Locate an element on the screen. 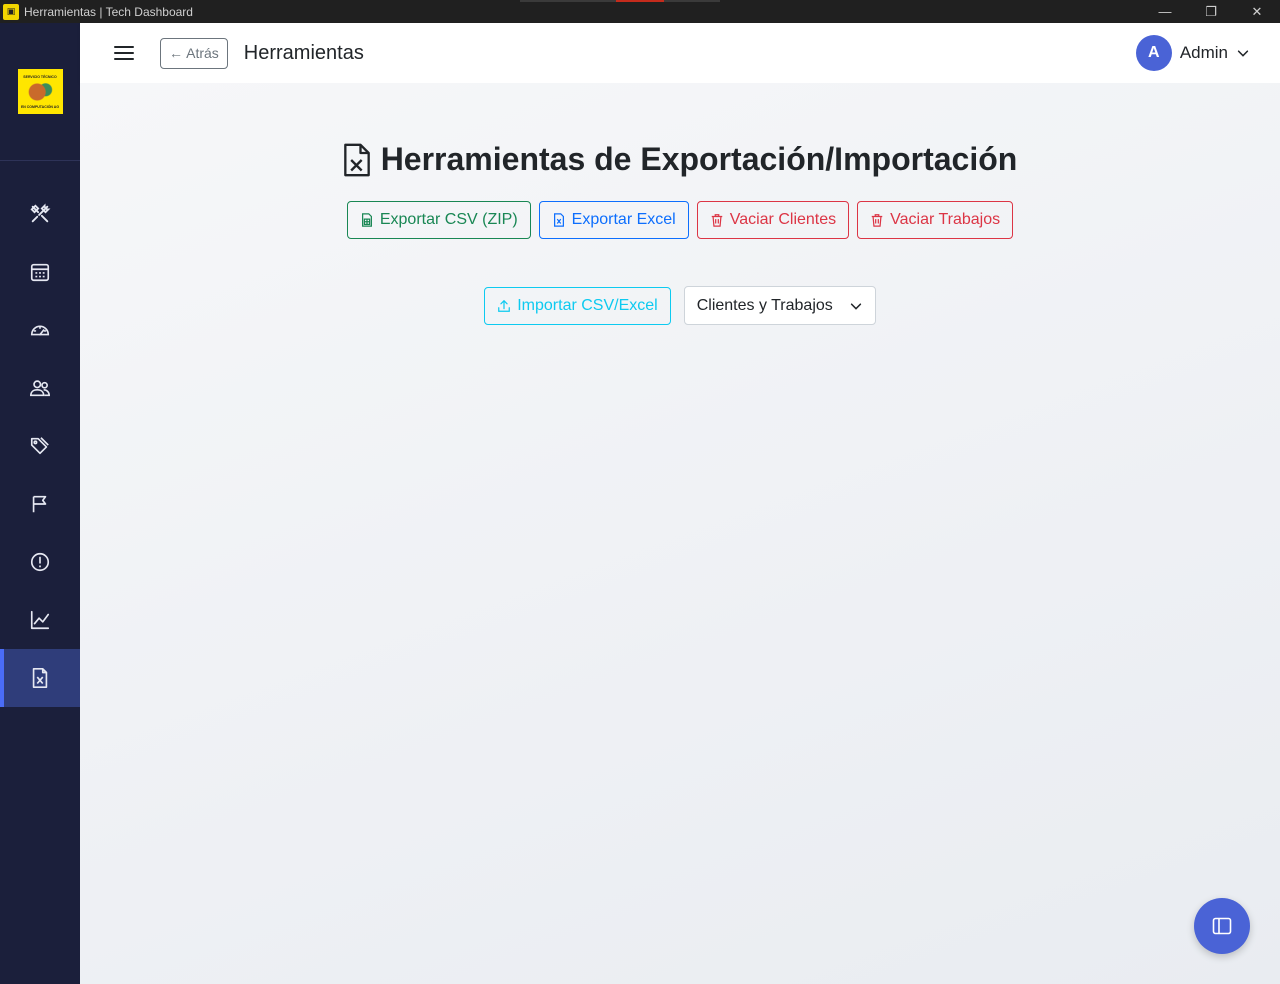  brand-logo: SERVICIO TÉCNICO EN COMPUTACIÓN AG is located at coordinates (40, 91).